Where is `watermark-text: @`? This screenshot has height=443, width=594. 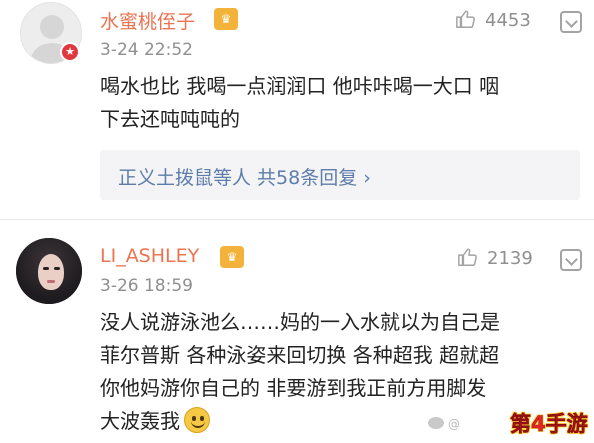 watermark-text: @ is located at coordinates (454, 424).